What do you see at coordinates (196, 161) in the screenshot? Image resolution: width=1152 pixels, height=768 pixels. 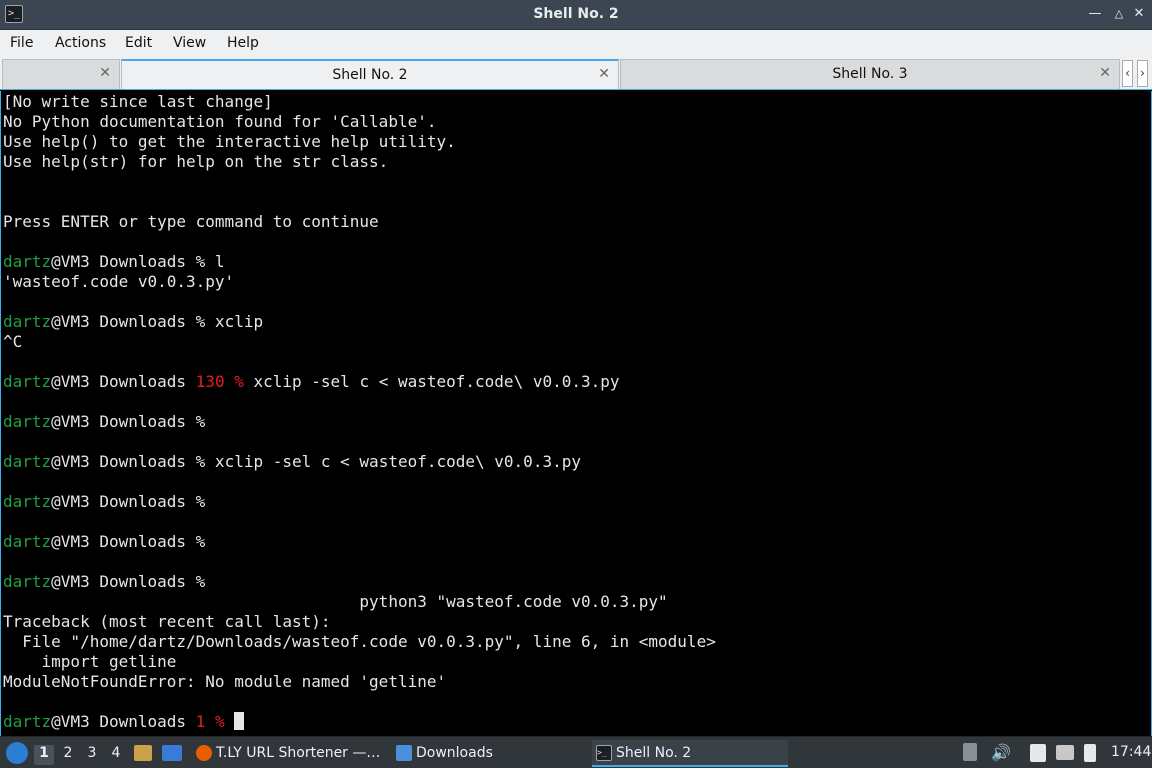 I see `terminal-line: Use help(str) for help on the str class.` at bounding box center [196, 161].